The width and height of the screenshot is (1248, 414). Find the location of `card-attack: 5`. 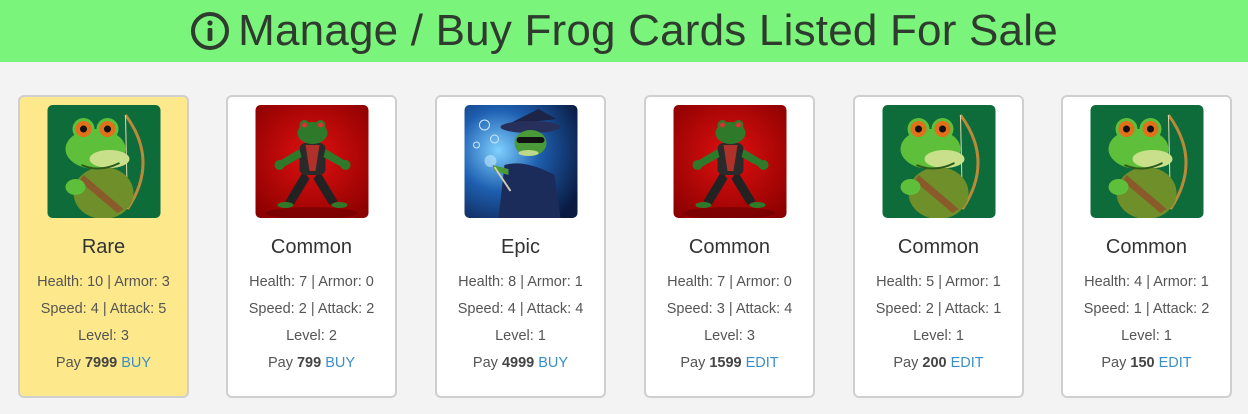

card-attack: 5 is located at coordinates (162, 309).